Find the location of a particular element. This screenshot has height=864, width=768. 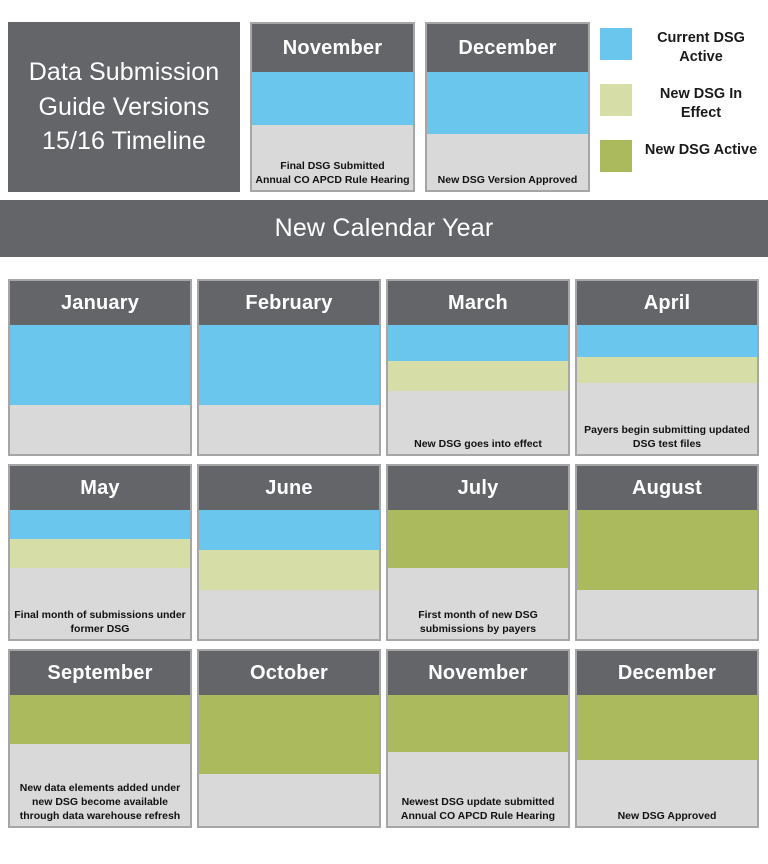

month-card-december: December New DSG Approved is located at coordinates (667, 738).